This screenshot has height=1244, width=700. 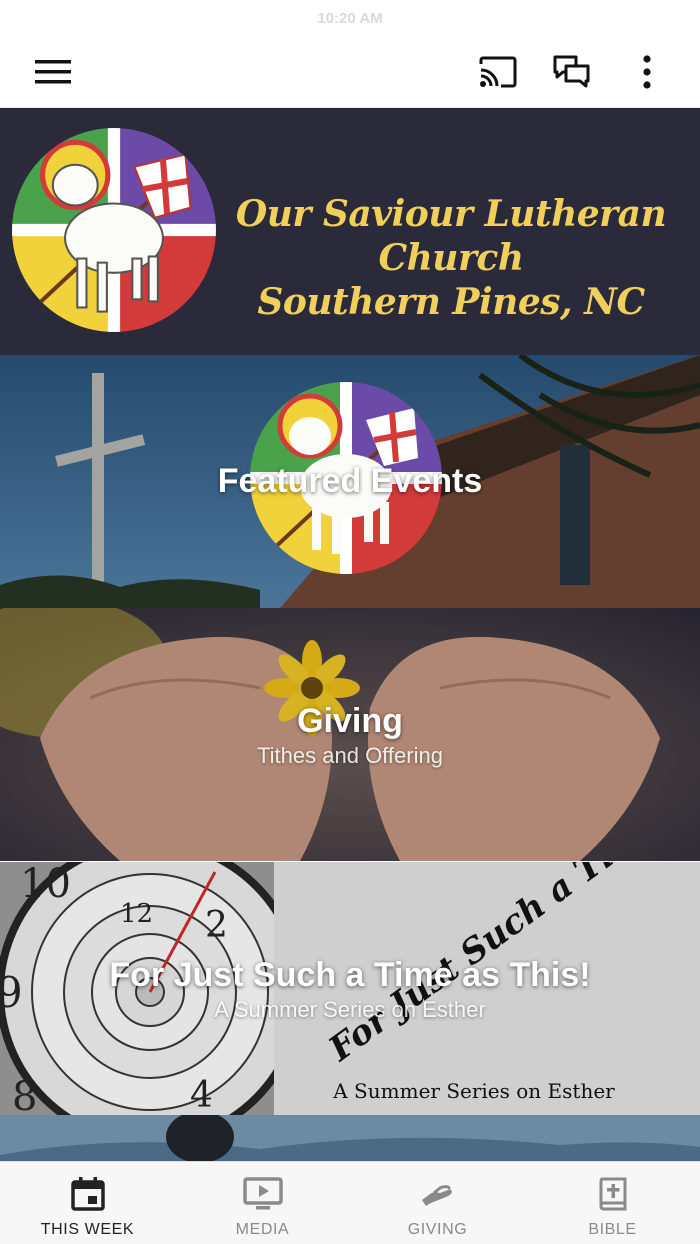 I want to click on sermon-series-title: For Just Such a Time as This!, so click(x=350, y=975).